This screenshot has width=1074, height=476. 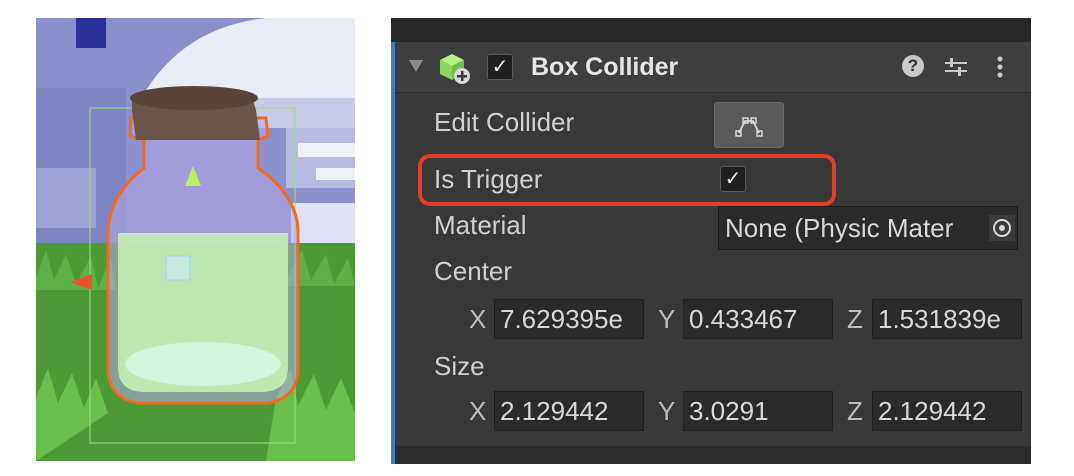 I want to click on size-x-field: 2.129442, so click(x=569, y=411).